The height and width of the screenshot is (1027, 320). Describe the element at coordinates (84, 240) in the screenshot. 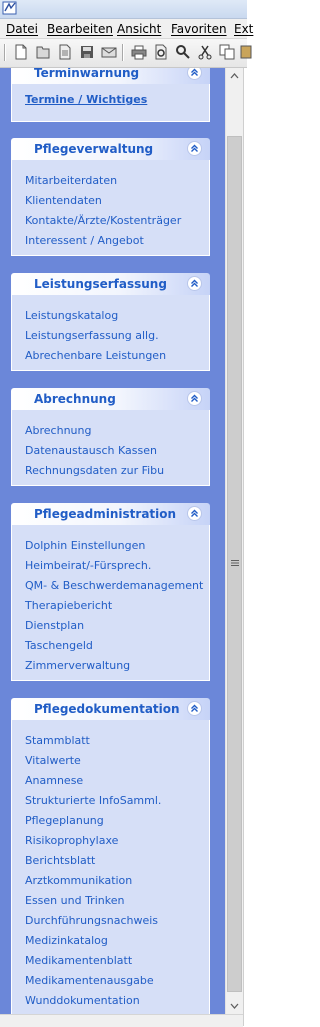

I see `task-interessent-angebot: Interessent / Angebot` at that location.